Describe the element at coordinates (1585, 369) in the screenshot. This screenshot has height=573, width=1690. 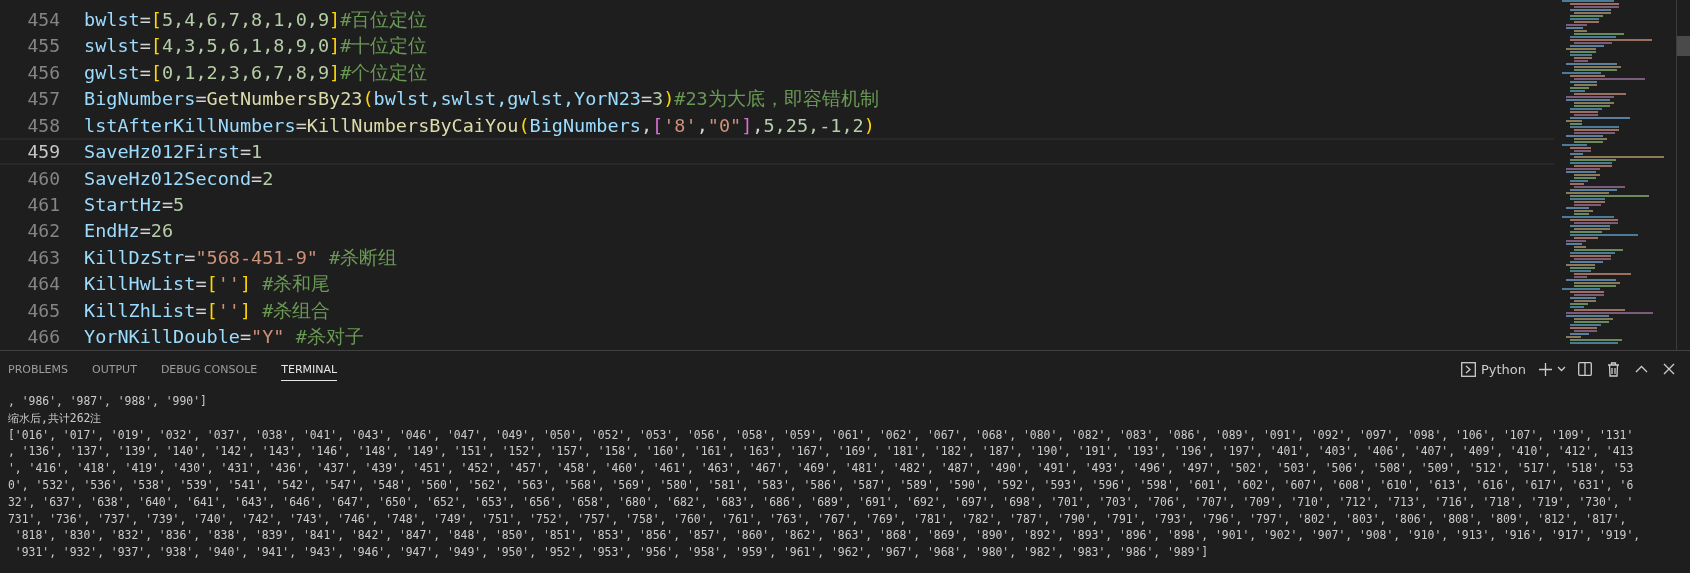
I see `split-icon` at that location.